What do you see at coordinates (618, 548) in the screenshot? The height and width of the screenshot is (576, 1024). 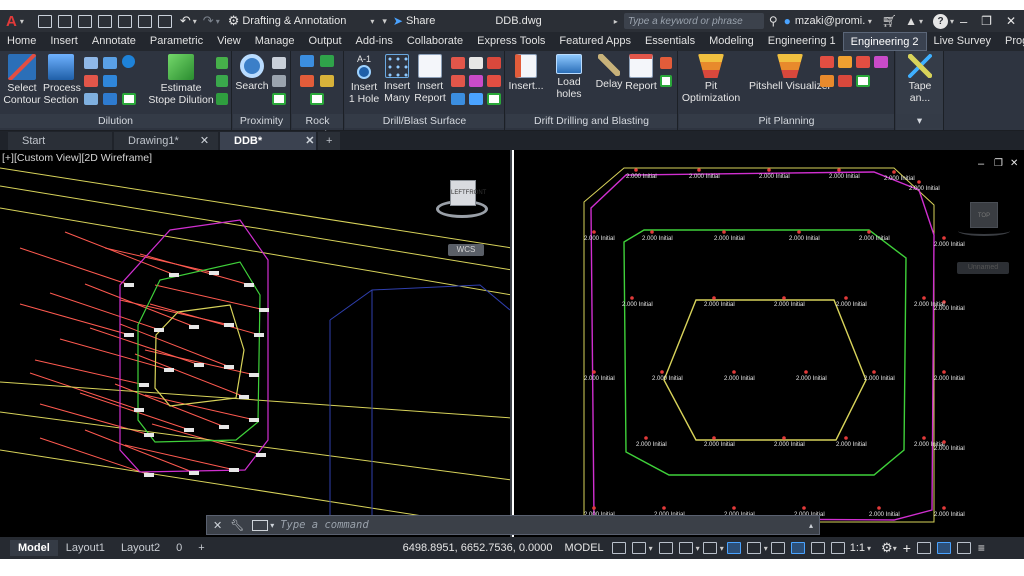 I see `grid-icon` at bounding box center [618, 548].